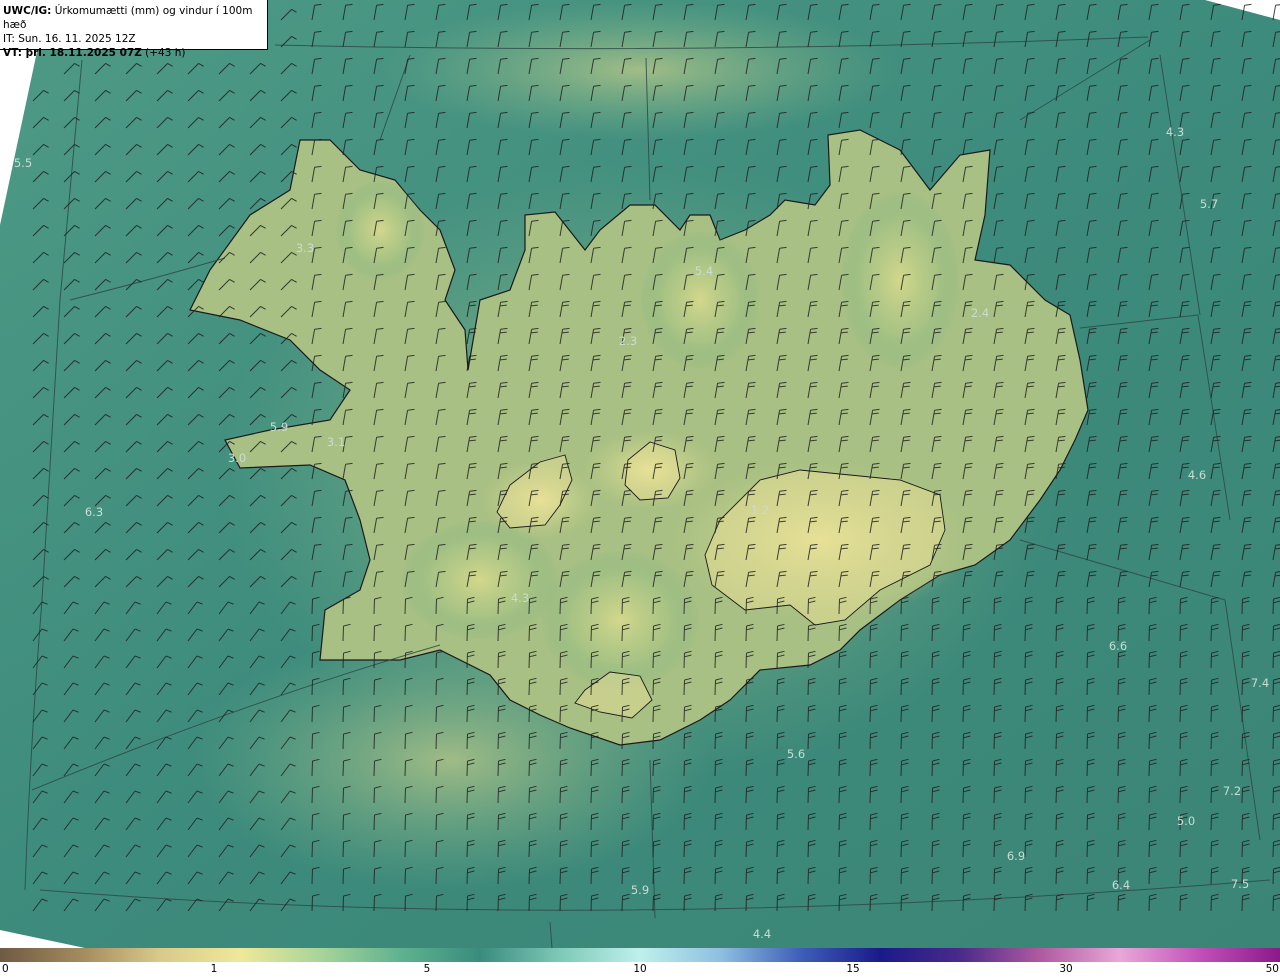  I want to click on colorbar-tick: 1, so click(214, 969).